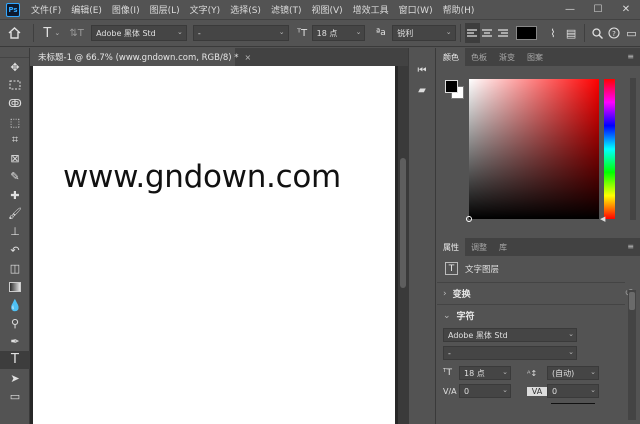  I want to click on healing-brush-tool-icon: ✚, so click(15, 195).